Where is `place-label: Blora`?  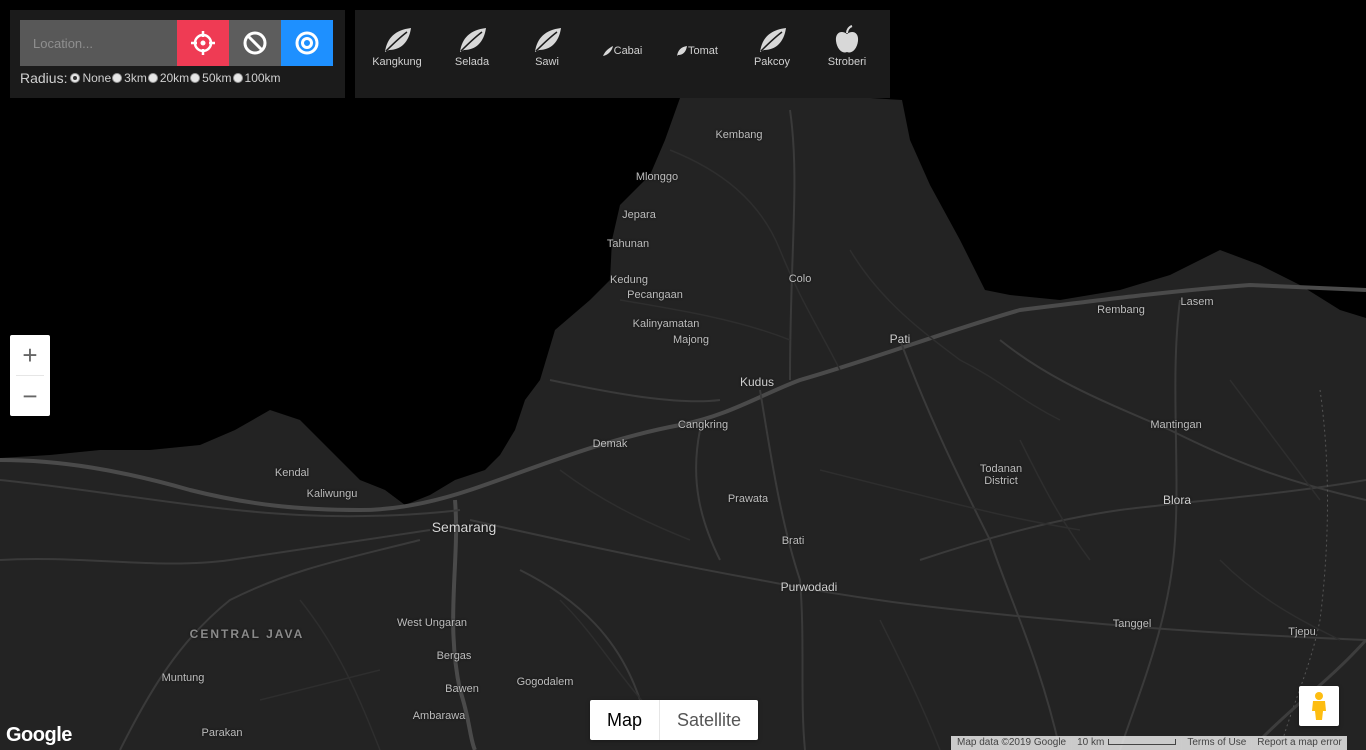 place-label: Blora is located at coordinates (1177, 500).